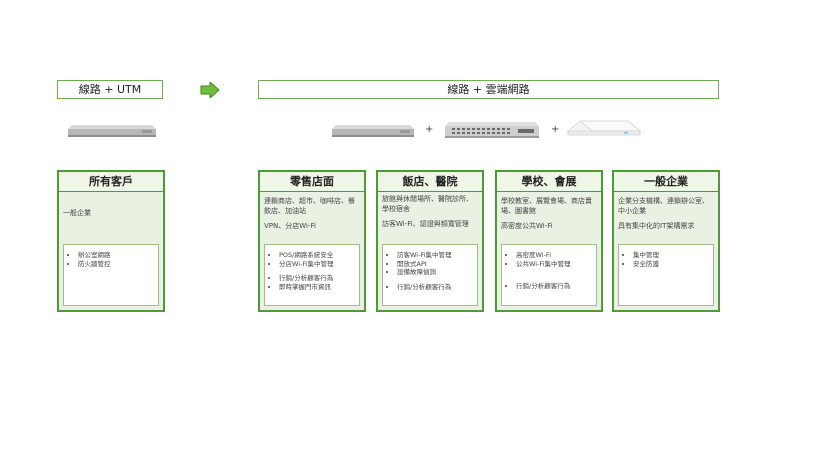 This screenshot has height=460, width=819. I want to click on list-item: 防火牆管控, so click(116, 264).